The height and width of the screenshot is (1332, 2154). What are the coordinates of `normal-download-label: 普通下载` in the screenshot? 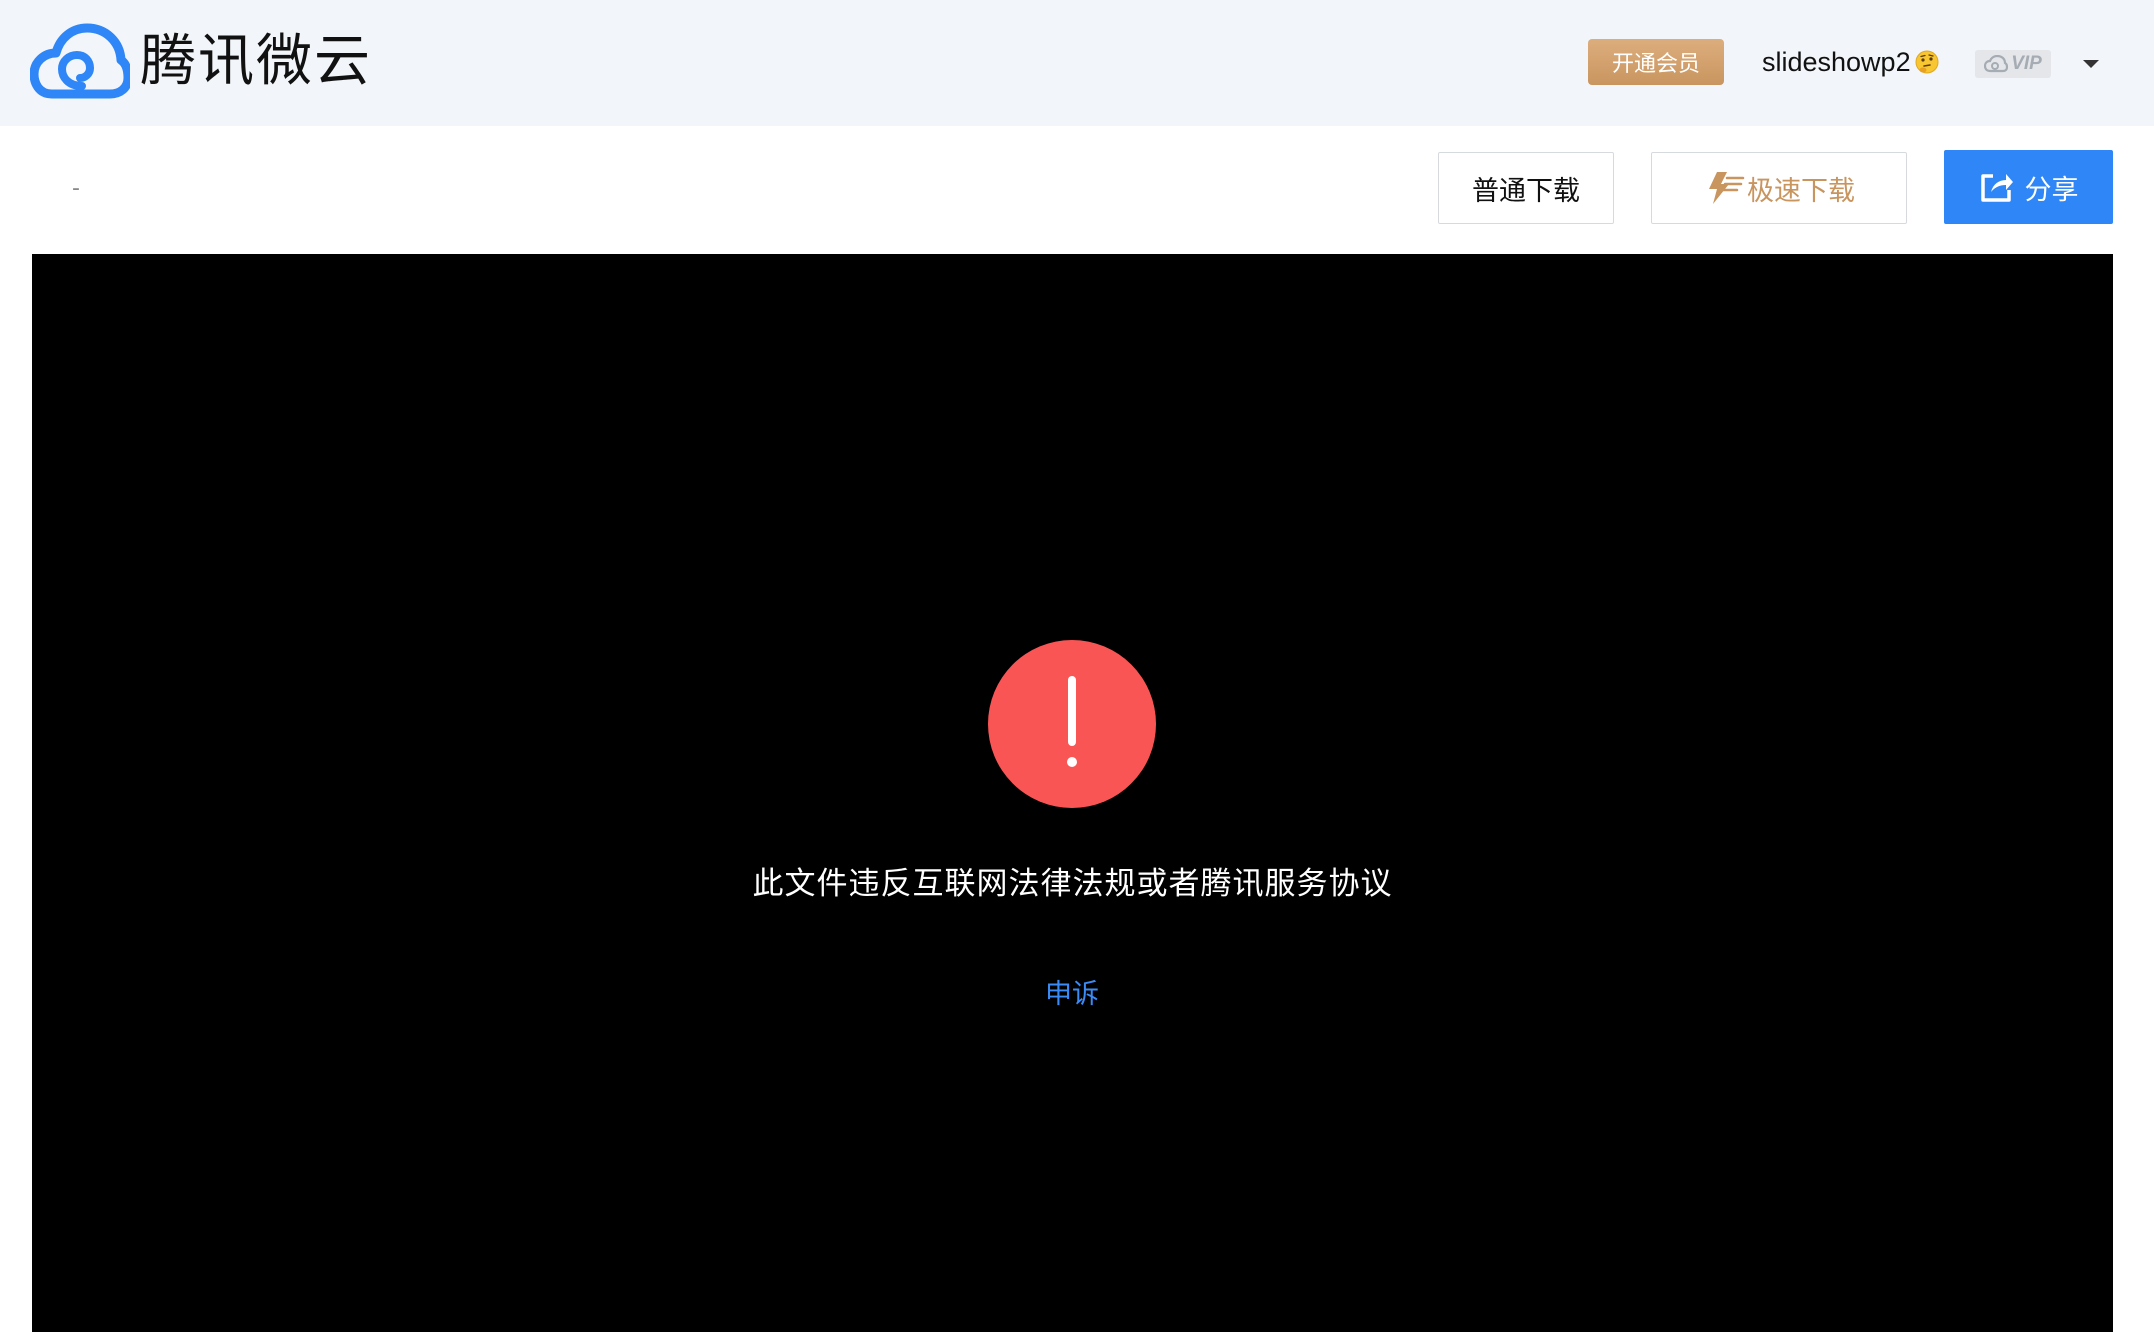 It's located at (1526, 191).